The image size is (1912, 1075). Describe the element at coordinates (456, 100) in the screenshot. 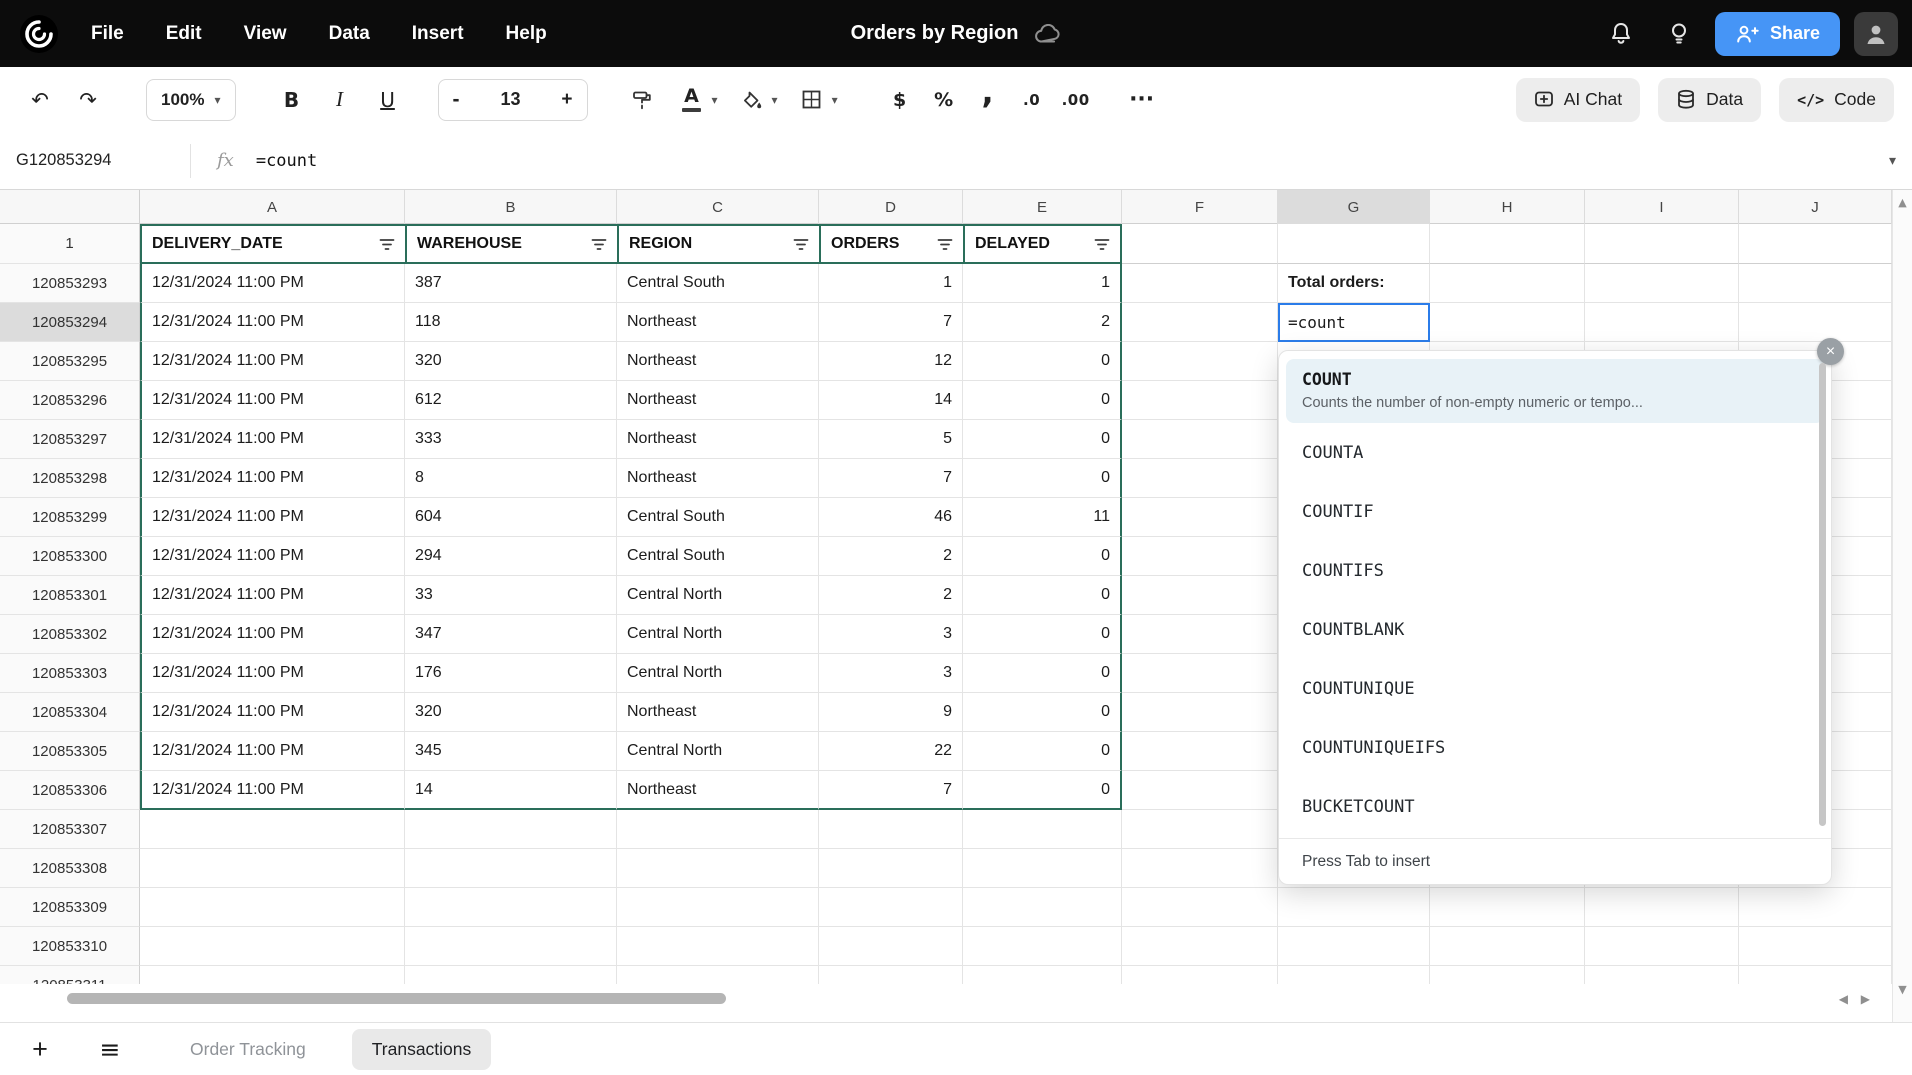

I see `font-size-decrease-button: -` at that location.